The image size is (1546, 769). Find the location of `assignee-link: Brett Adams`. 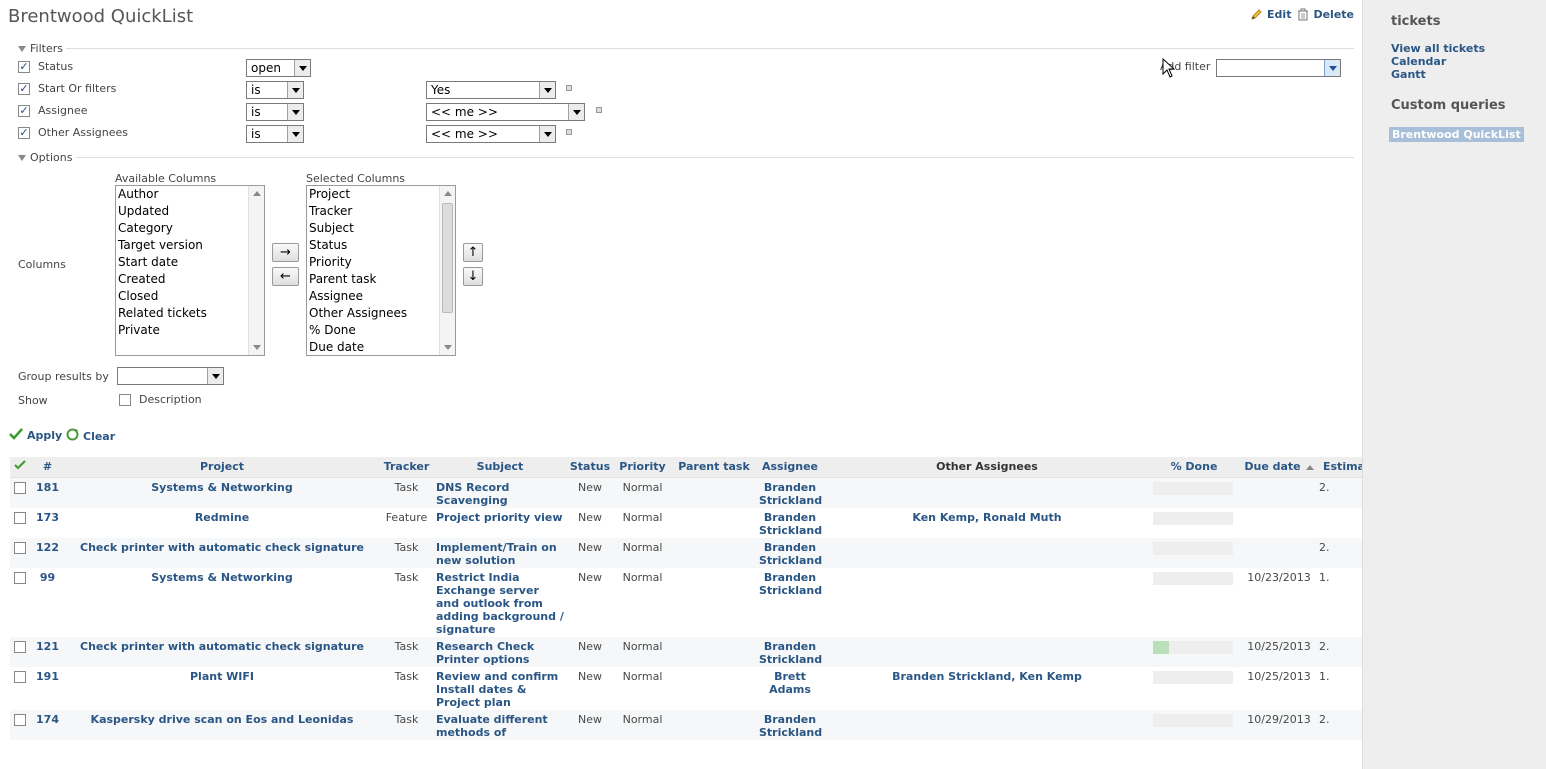

assignee-link: Brett Adams is located at coordinates (790, 683).